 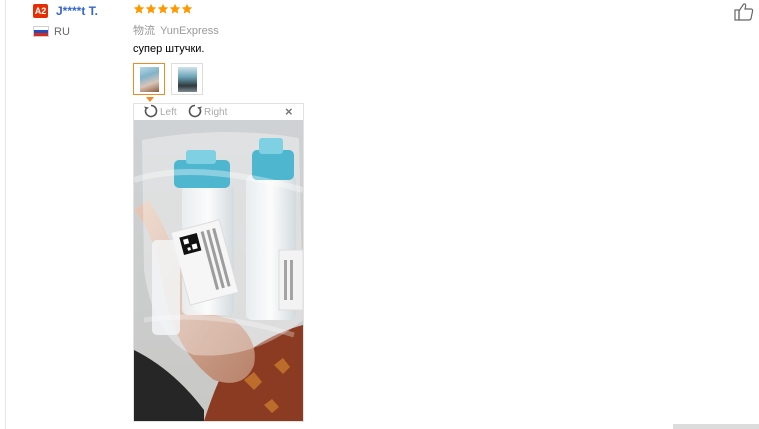 I want to click on rotate-right-icon, so click(x=195, y=112).